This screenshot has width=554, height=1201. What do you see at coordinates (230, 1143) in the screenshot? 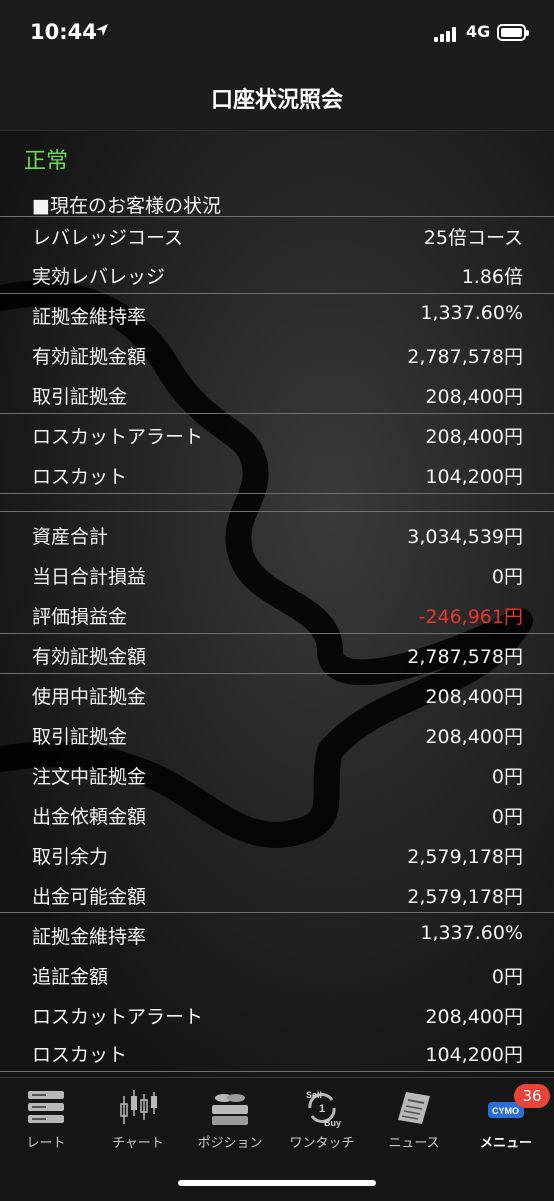
I see `tab-label: ポジション` at bounding box center [230, 1143].